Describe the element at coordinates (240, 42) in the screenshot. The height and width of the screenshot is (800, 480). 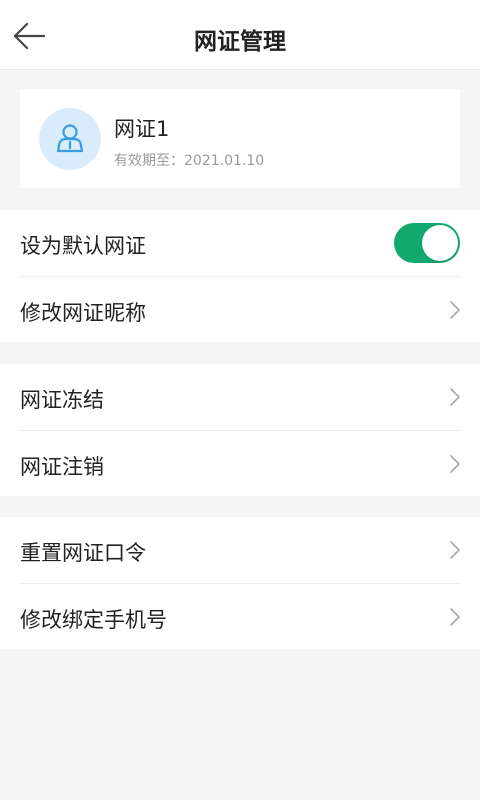
I see `page-title: 网证管理` at that location.